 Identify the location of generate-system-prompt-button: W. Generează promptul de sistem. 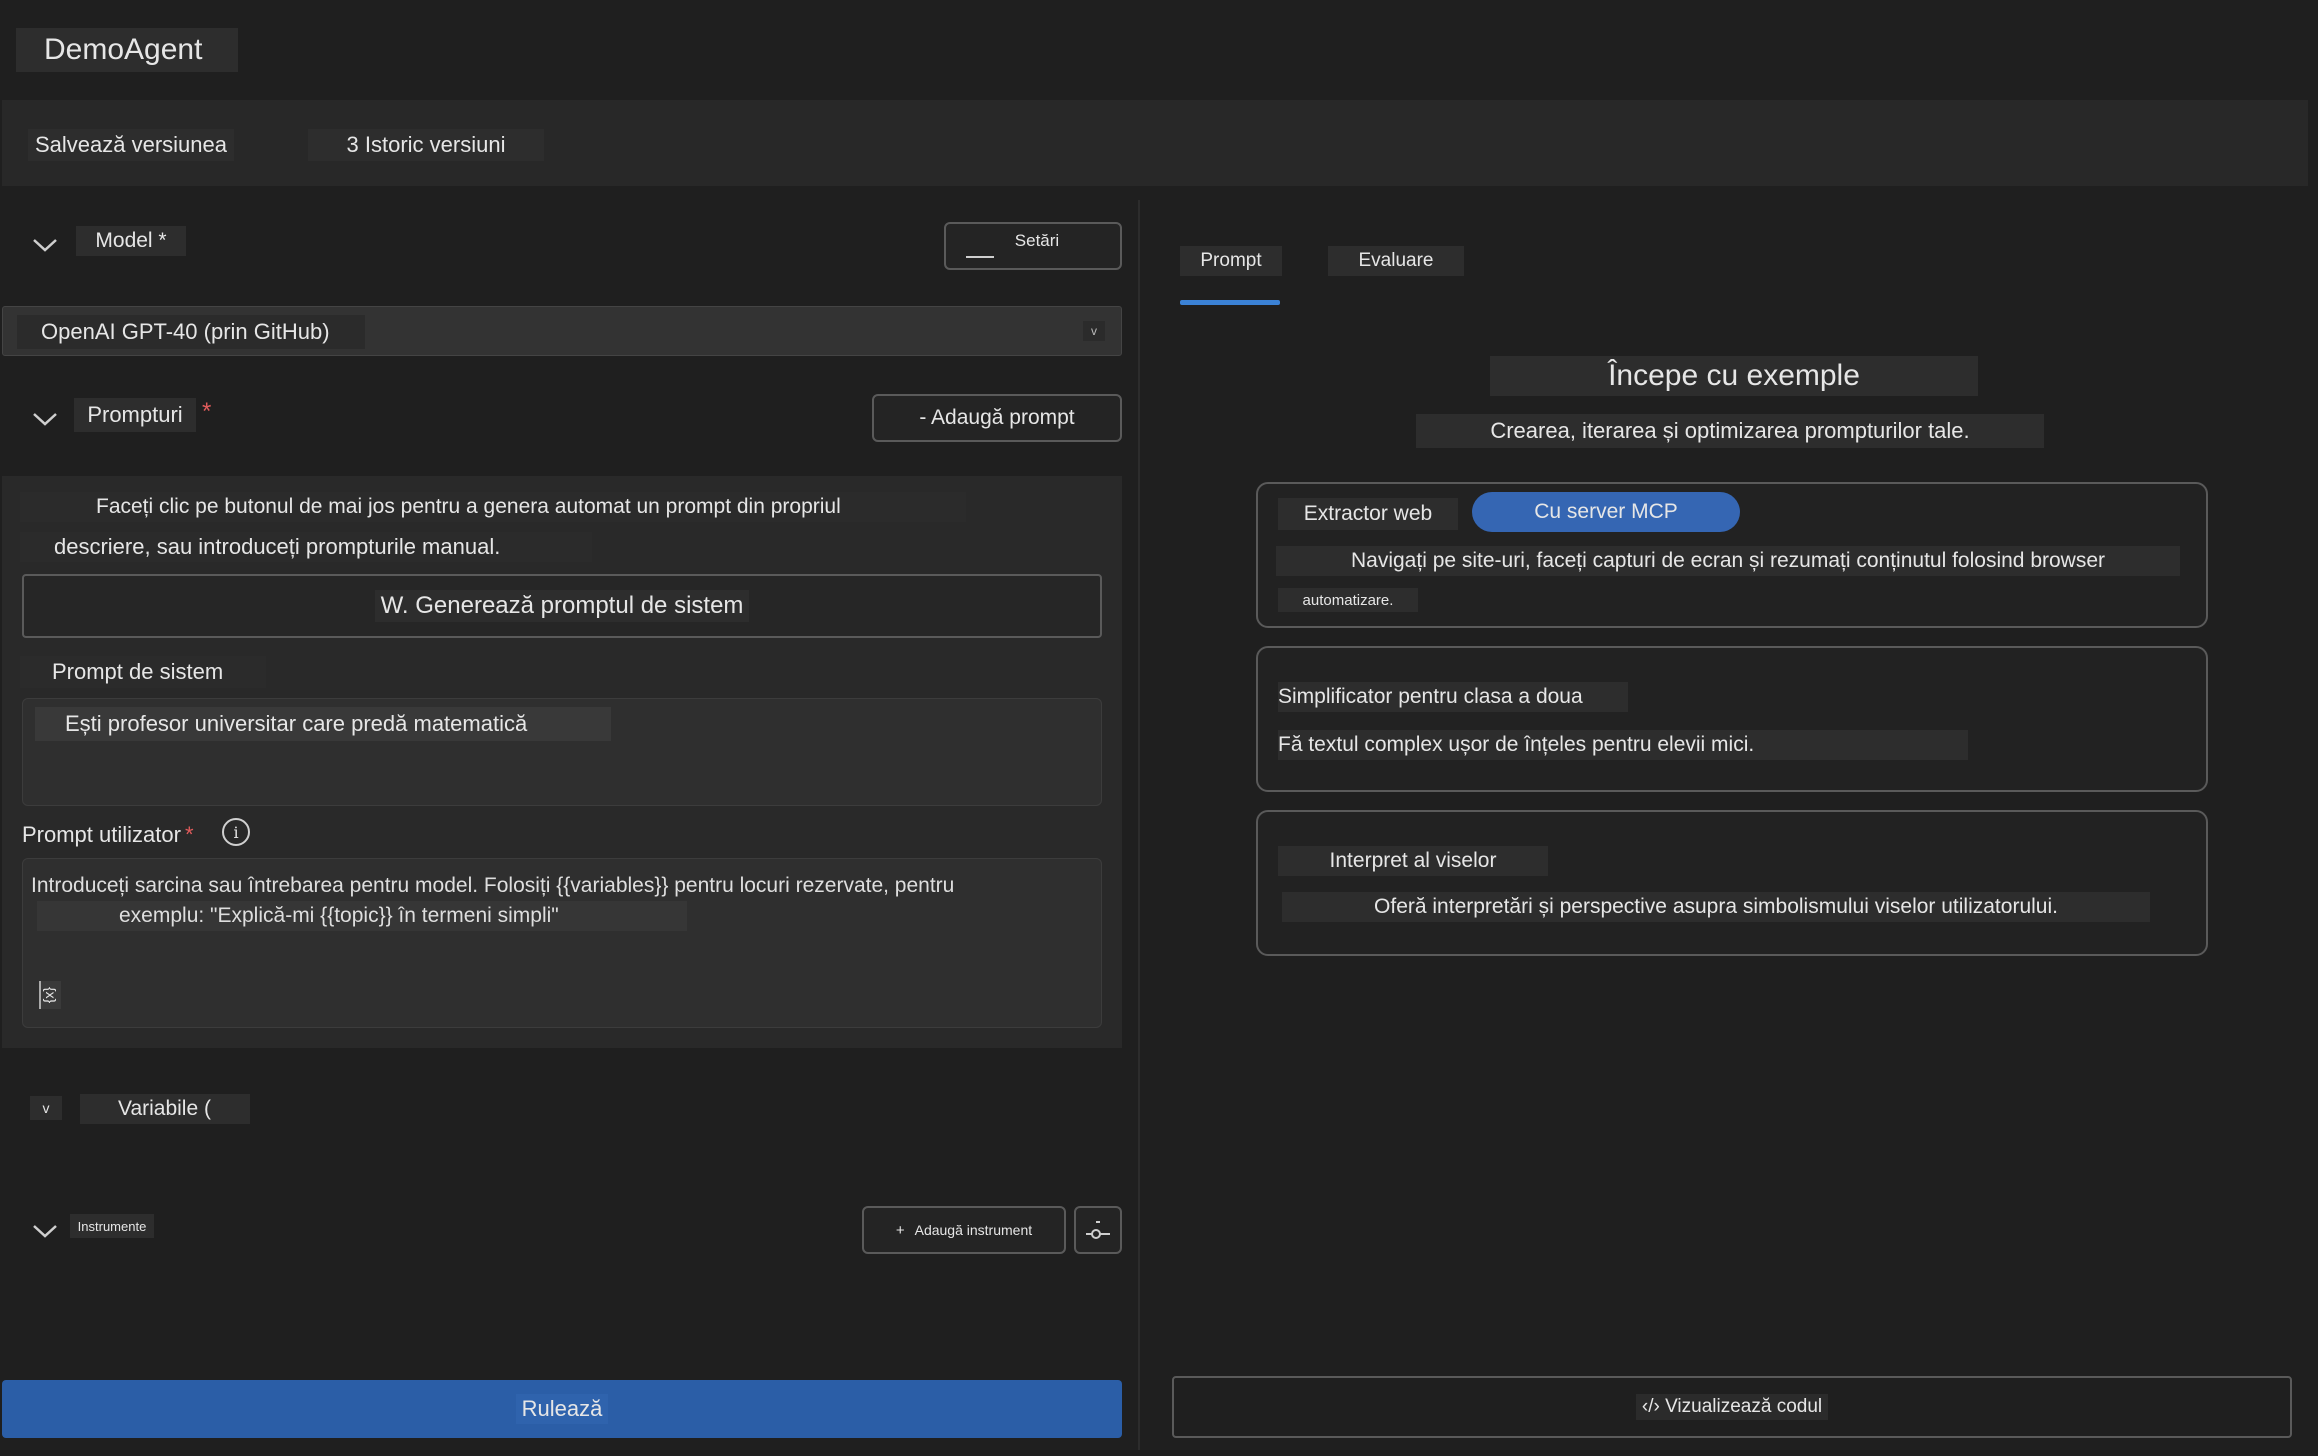
(562, 606).